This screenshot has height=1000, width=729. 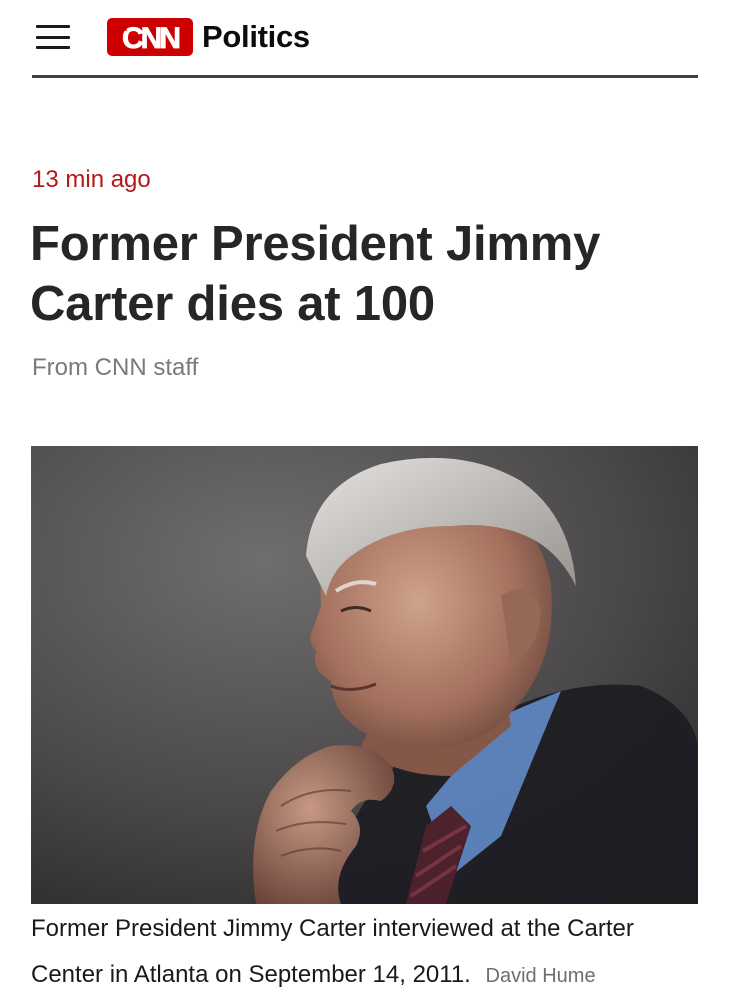 I want to click on cnn-logo: CNN, so click(x=150, y=37).